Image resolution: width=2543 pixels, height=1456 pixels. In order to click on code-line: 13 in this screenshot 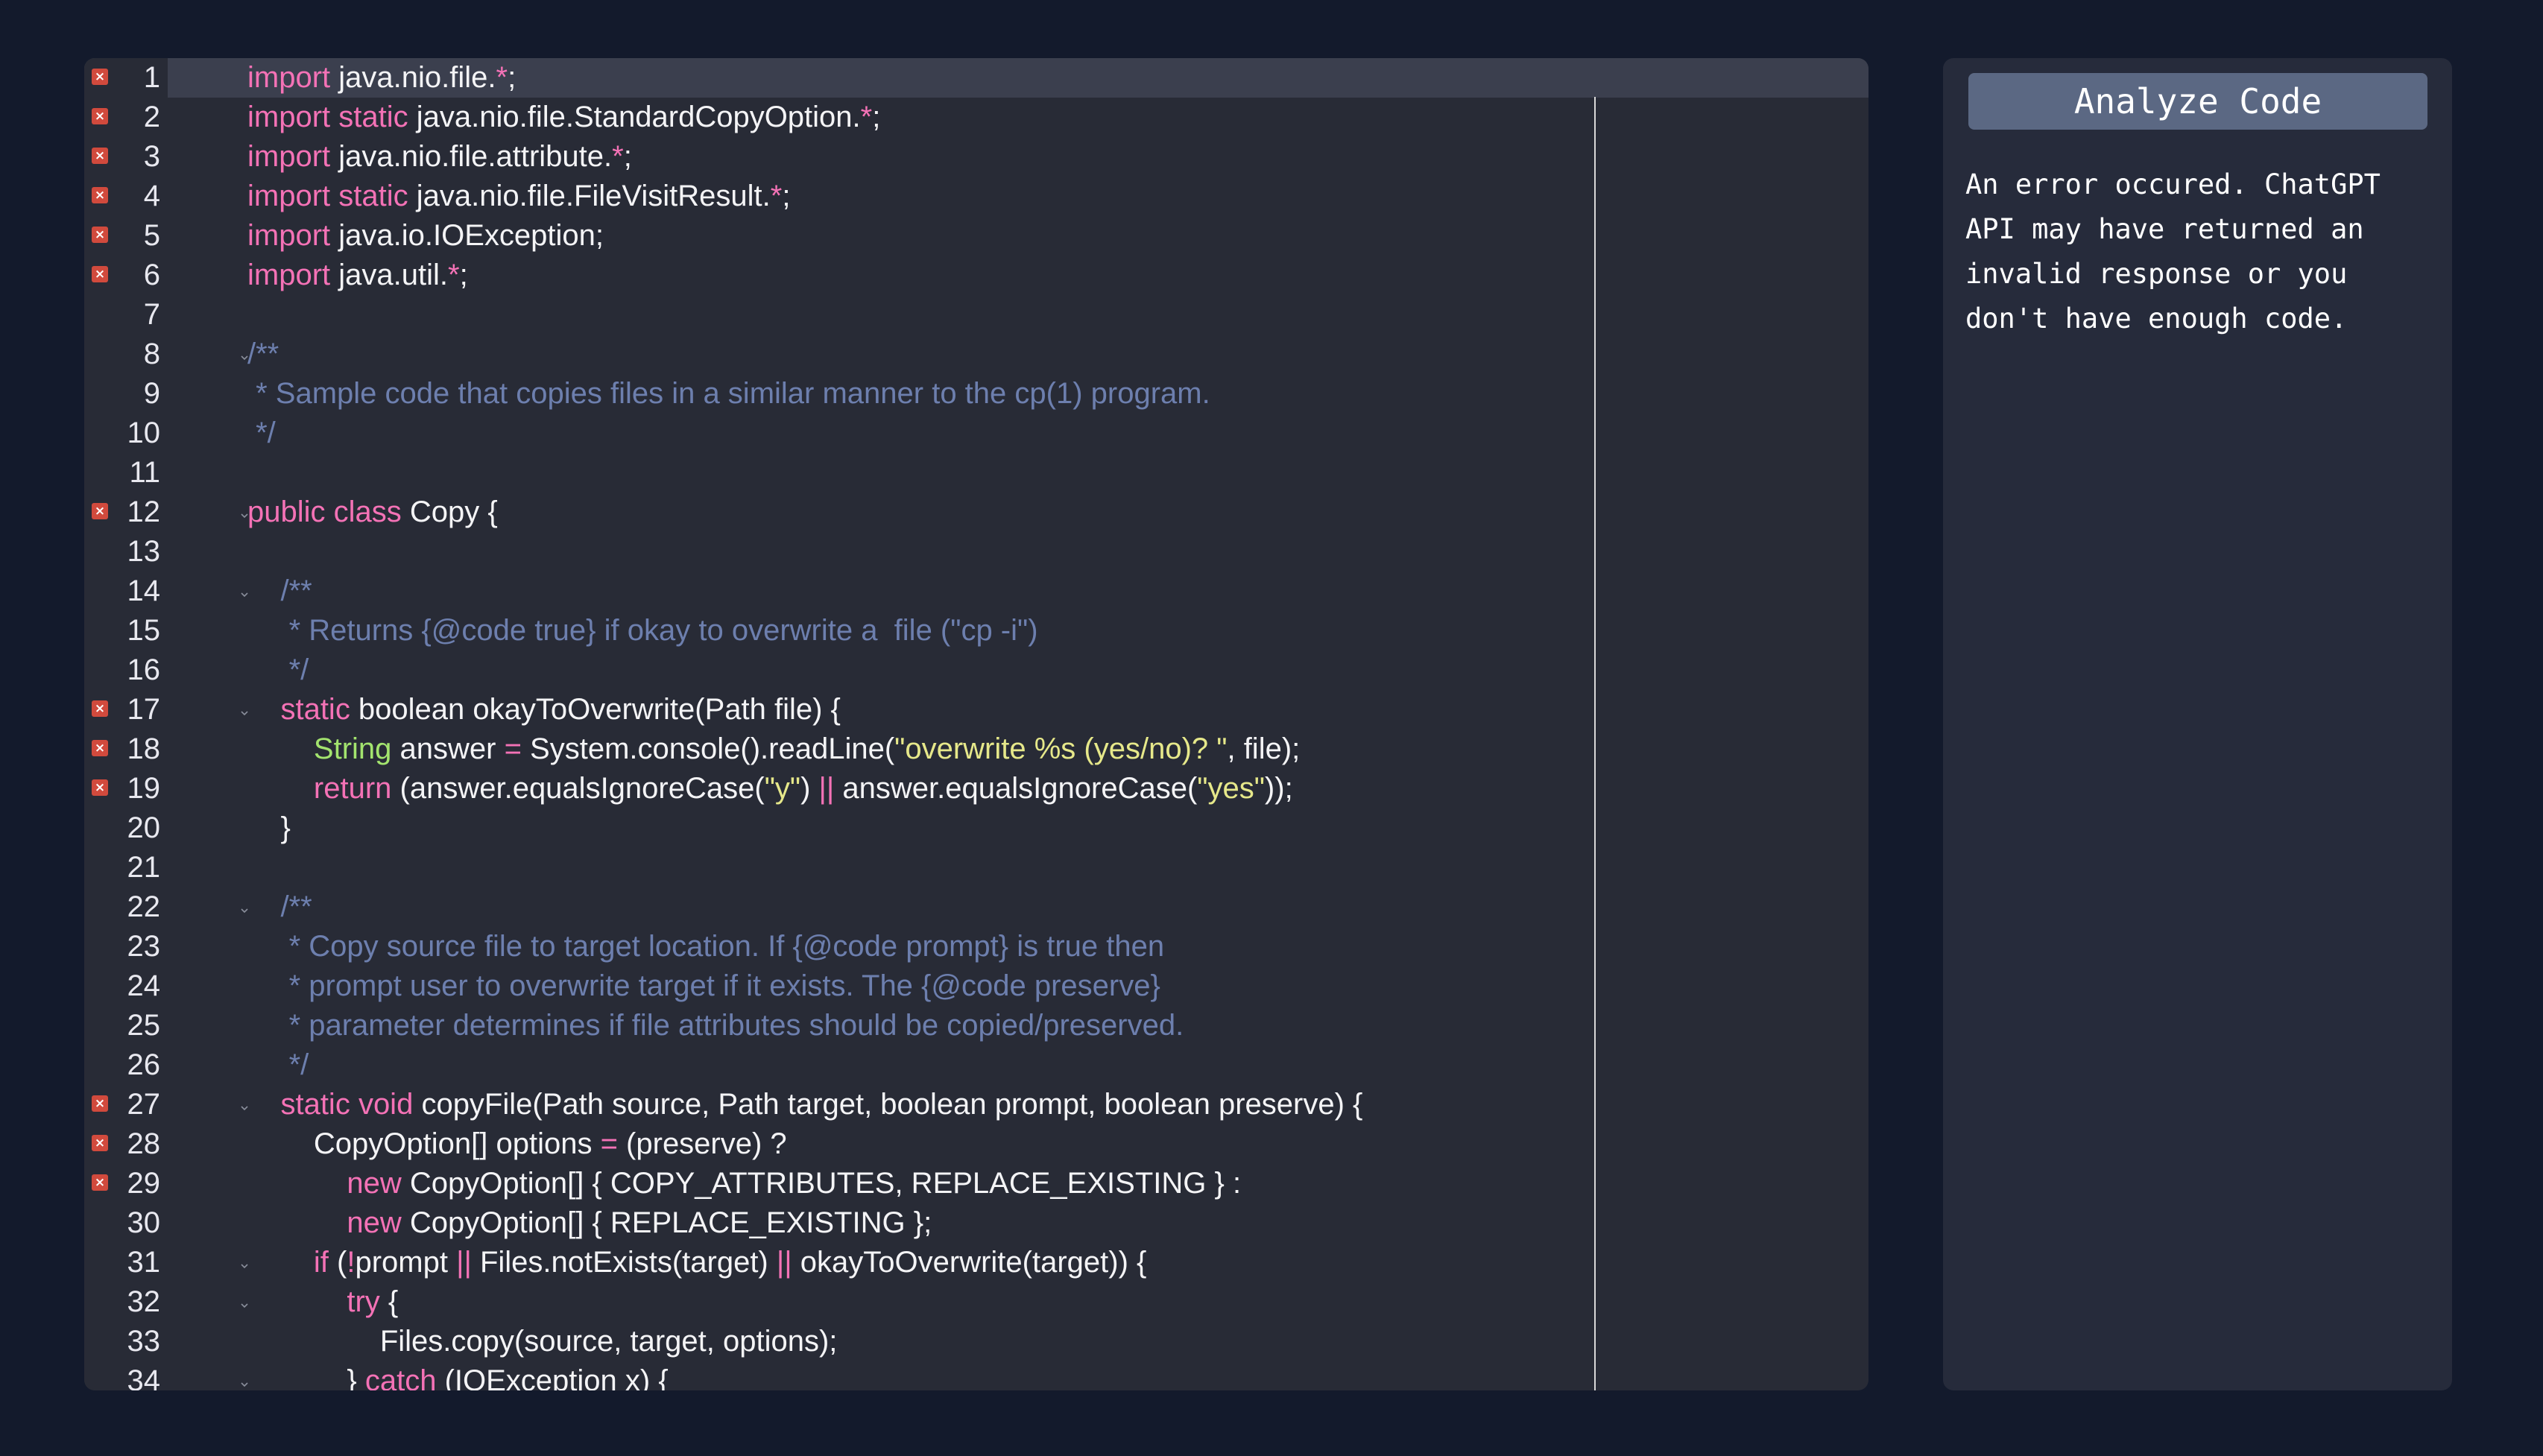, I will do `click(976, 552)`.